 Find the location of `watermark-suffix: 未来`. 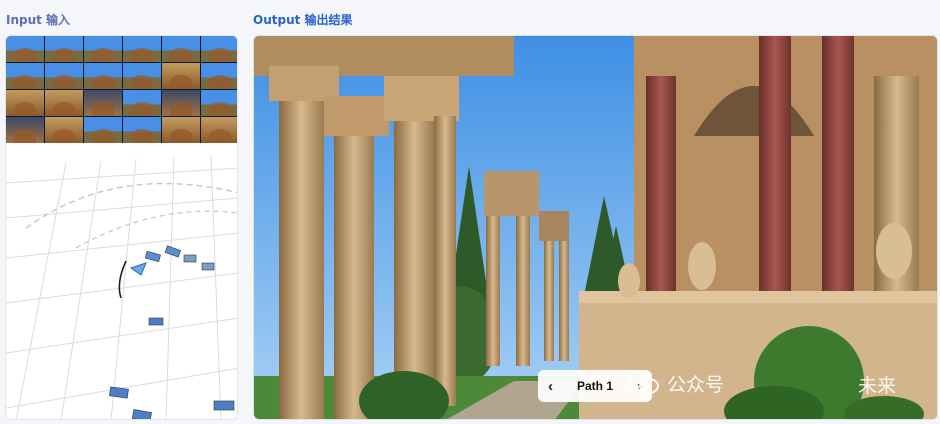

watermark-suffix: 未来 is located at coordinates (877, 386).